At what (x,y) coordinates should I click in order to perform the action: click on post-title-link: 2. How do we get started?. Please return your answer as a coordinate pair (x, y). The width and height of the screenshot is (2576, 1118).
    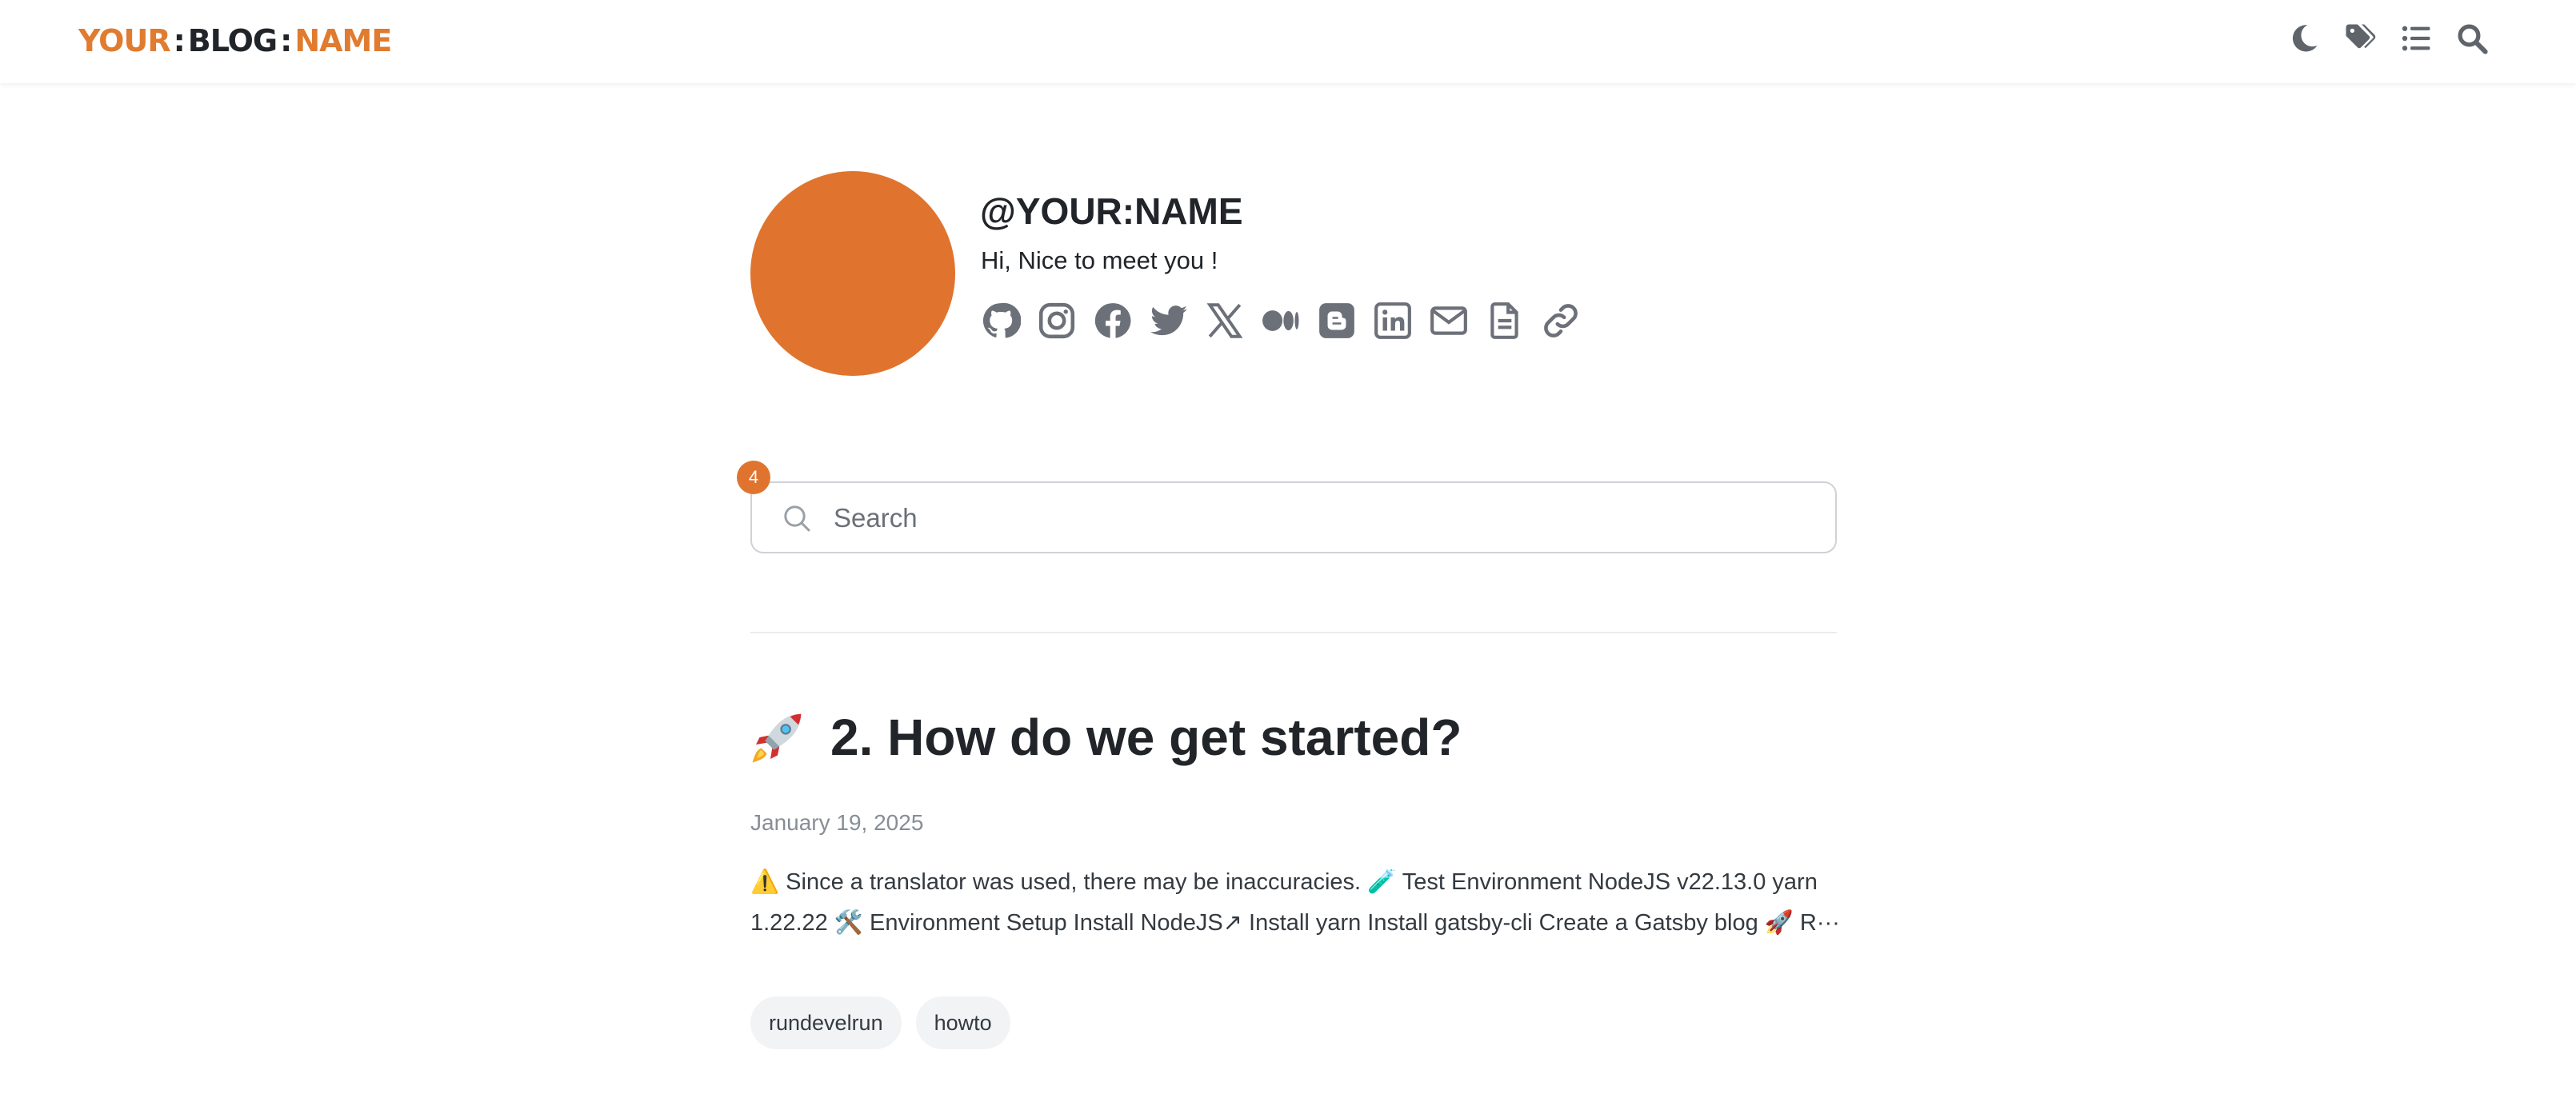
    Looking at the image, I should click on (1105, 738).